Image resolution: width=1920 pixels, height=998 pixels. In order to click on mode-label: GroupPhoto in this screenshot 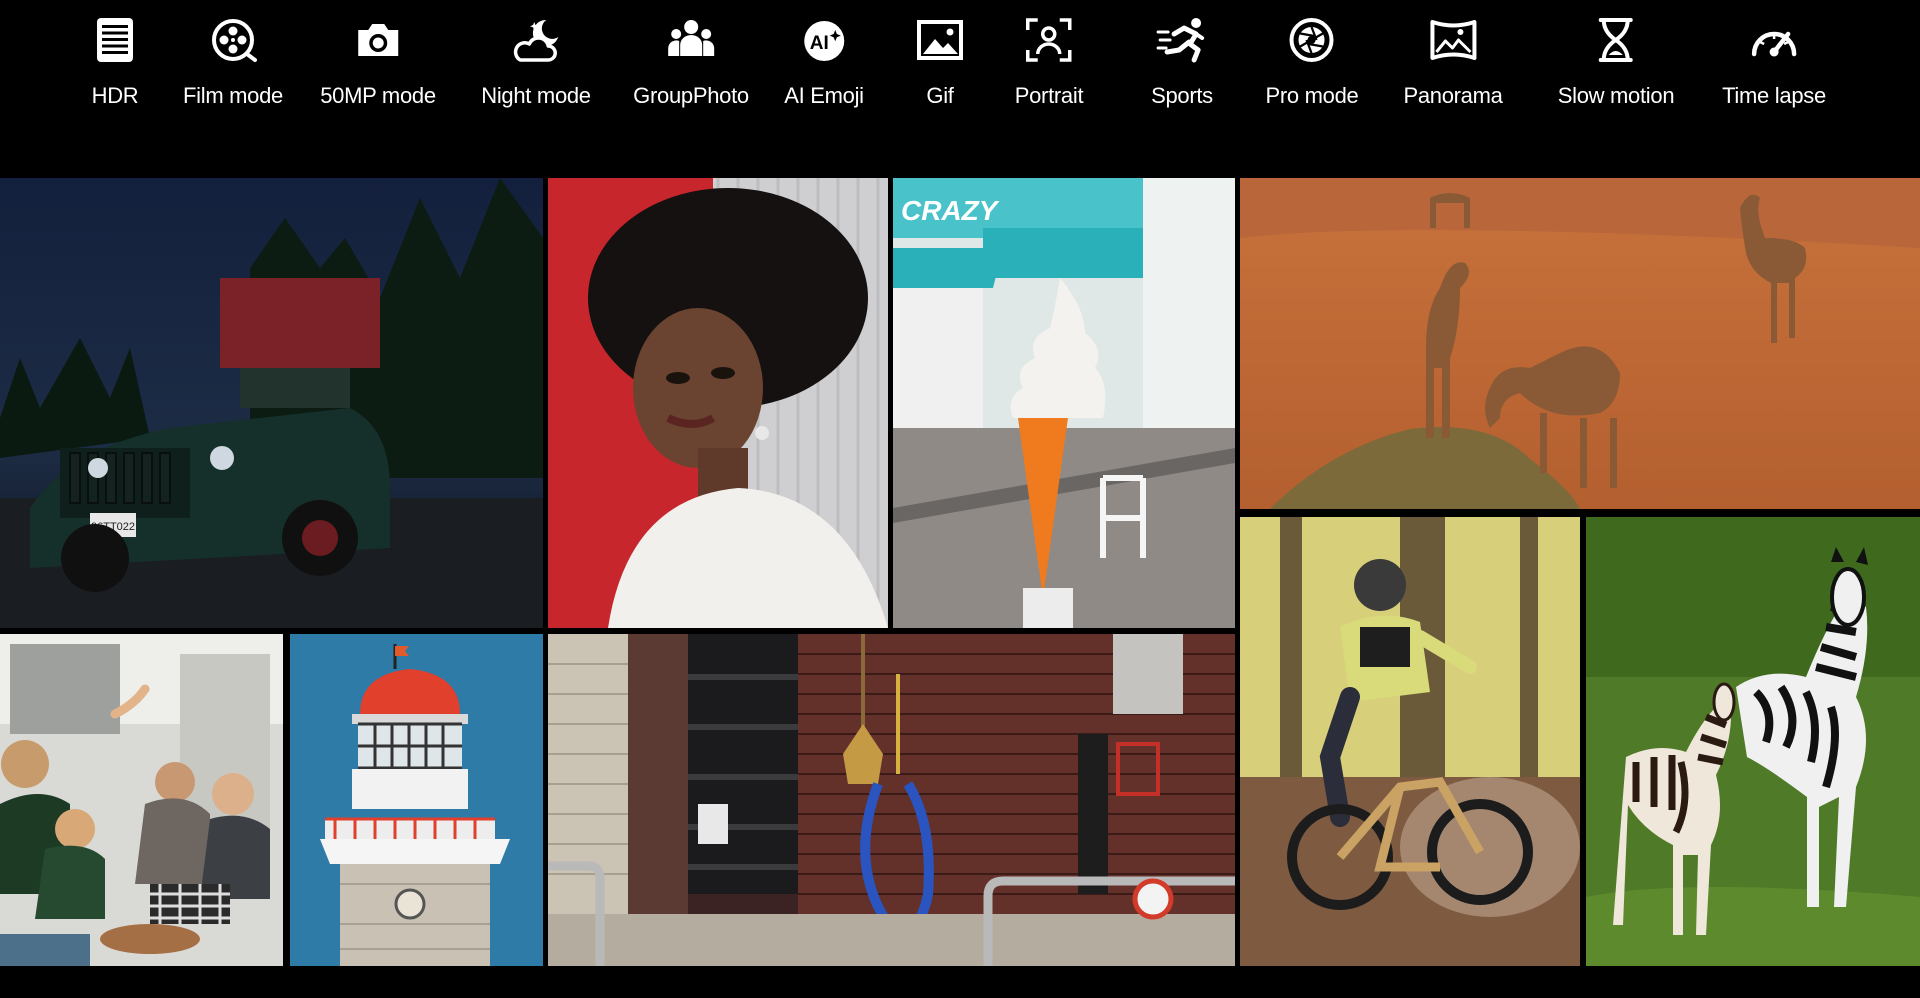, I will do `click(691, 95)`.